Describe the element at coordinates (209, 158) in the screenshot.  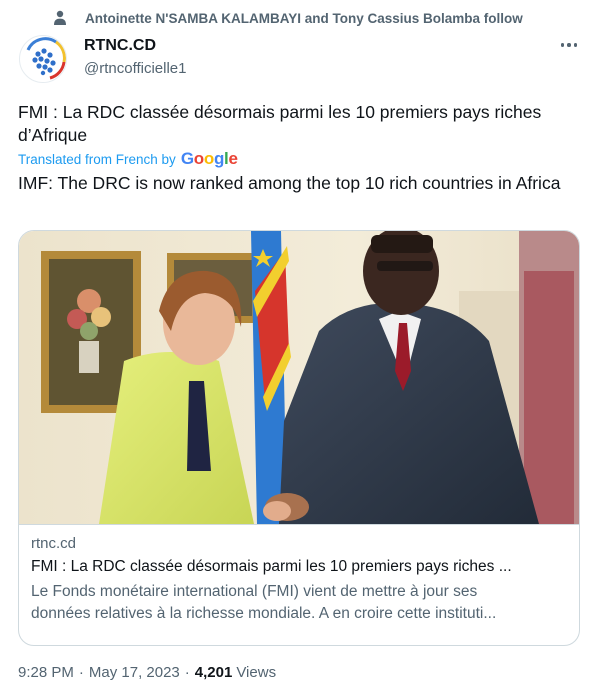
I see `google-logo: Google` at that location.